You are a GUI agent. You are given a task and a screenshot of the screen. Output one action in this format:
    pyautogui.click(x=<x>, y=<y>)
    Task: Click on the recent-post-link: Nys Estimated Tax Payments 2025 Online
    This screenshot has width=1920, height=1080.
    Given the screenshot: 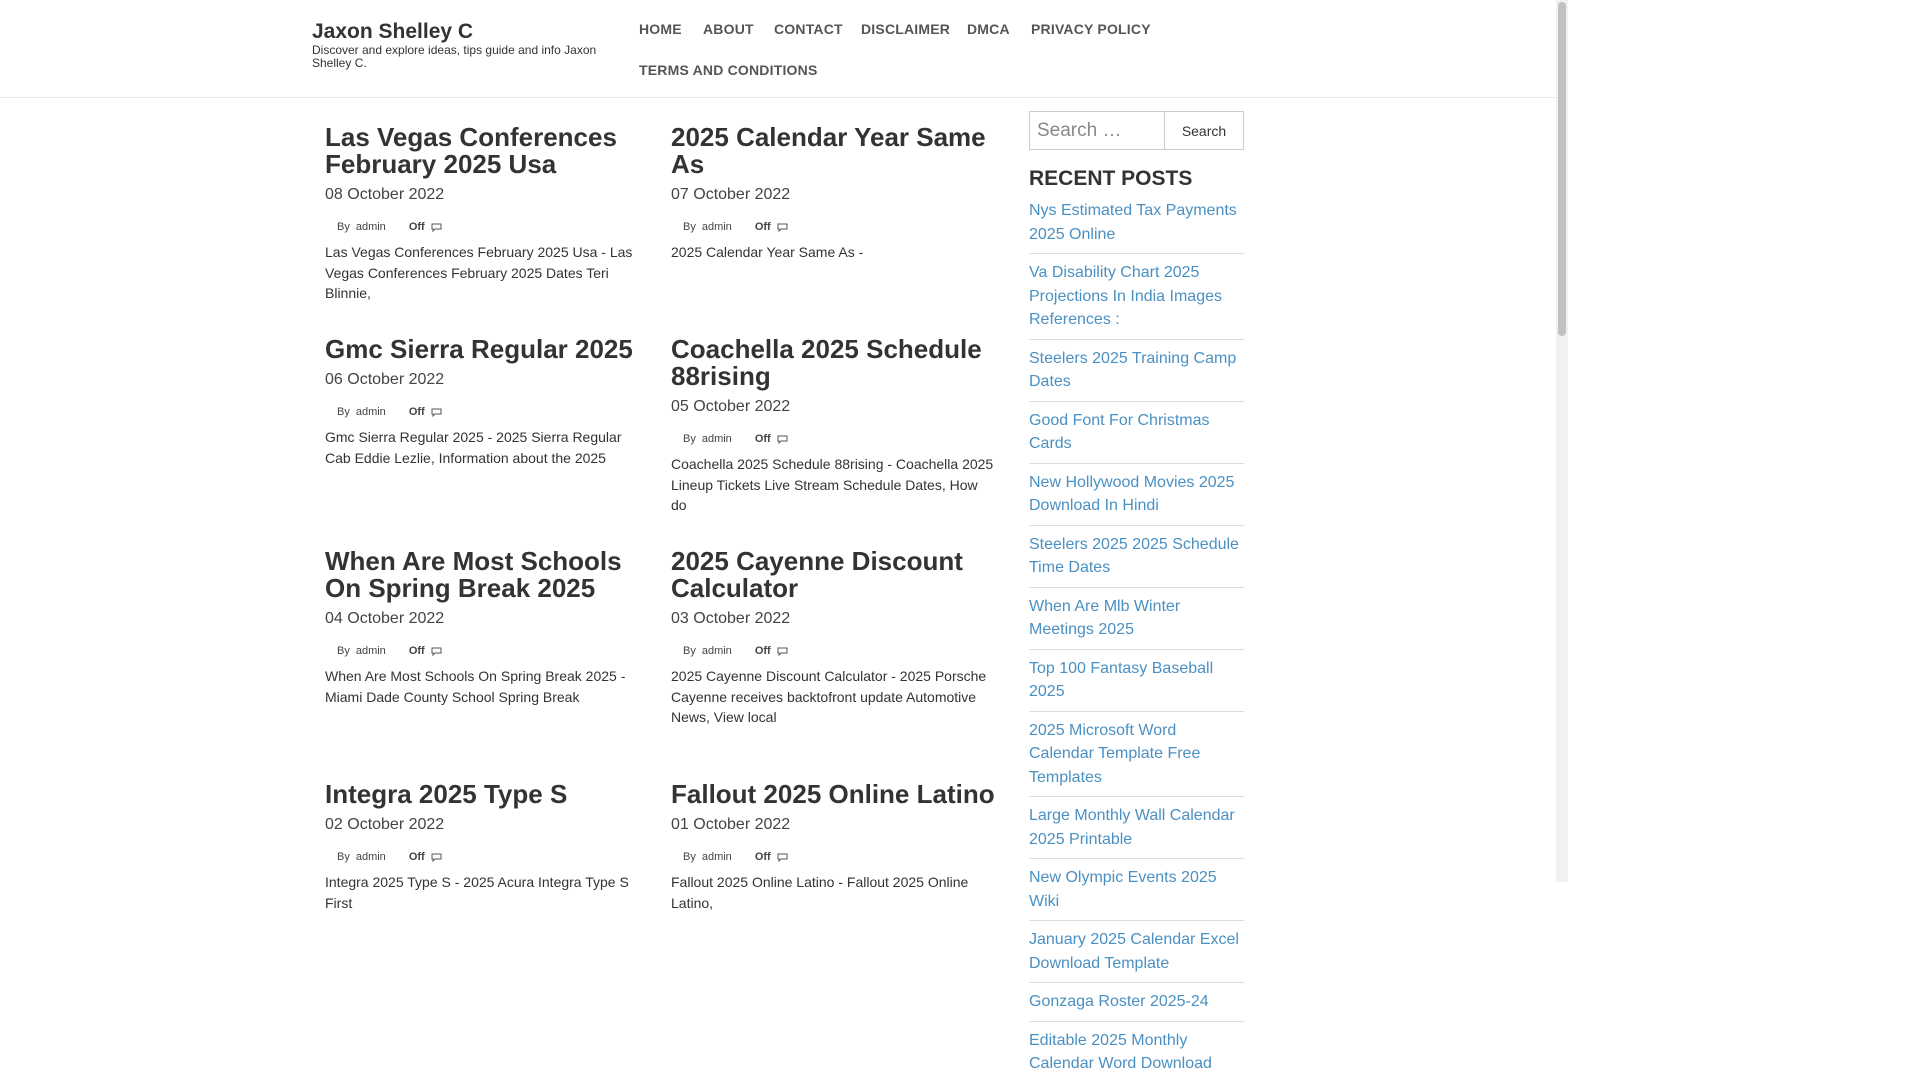 What is the action you would take?
    pyautogui.click(x=1136, y=226)
    